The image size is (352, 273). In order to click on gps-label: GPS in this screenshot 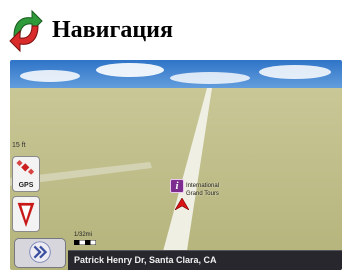, I will do `click(26, 185)`.